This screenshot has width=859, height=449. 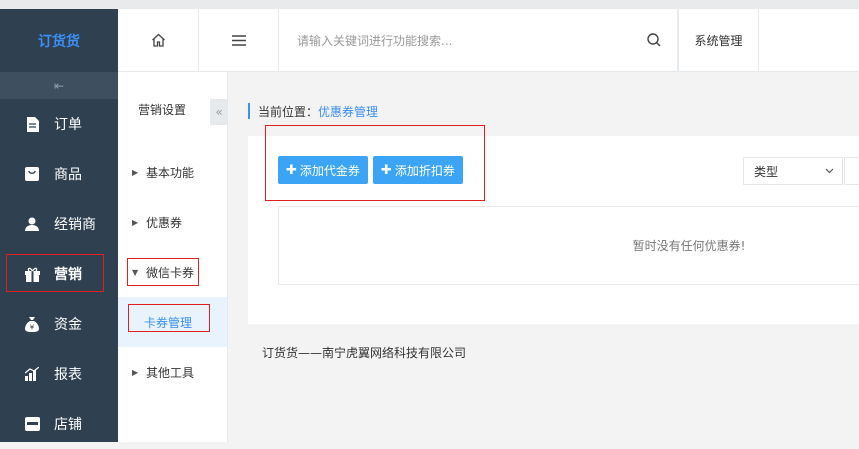 I want to click on add-cash-coupon-button: ✚ 添加代金券, so click(x=323, y=170).